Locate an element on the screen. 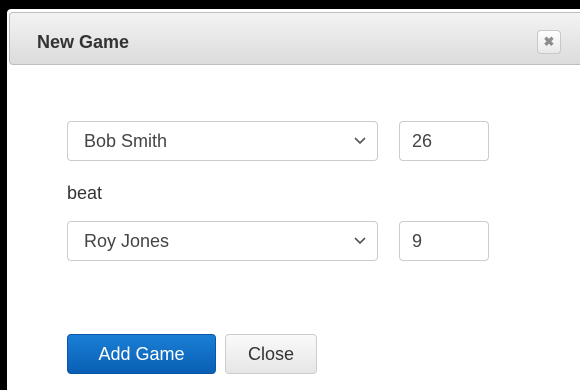 This screenshot has width=580, height=390. close-icon: ✖ is located at coordinates (549, 42).